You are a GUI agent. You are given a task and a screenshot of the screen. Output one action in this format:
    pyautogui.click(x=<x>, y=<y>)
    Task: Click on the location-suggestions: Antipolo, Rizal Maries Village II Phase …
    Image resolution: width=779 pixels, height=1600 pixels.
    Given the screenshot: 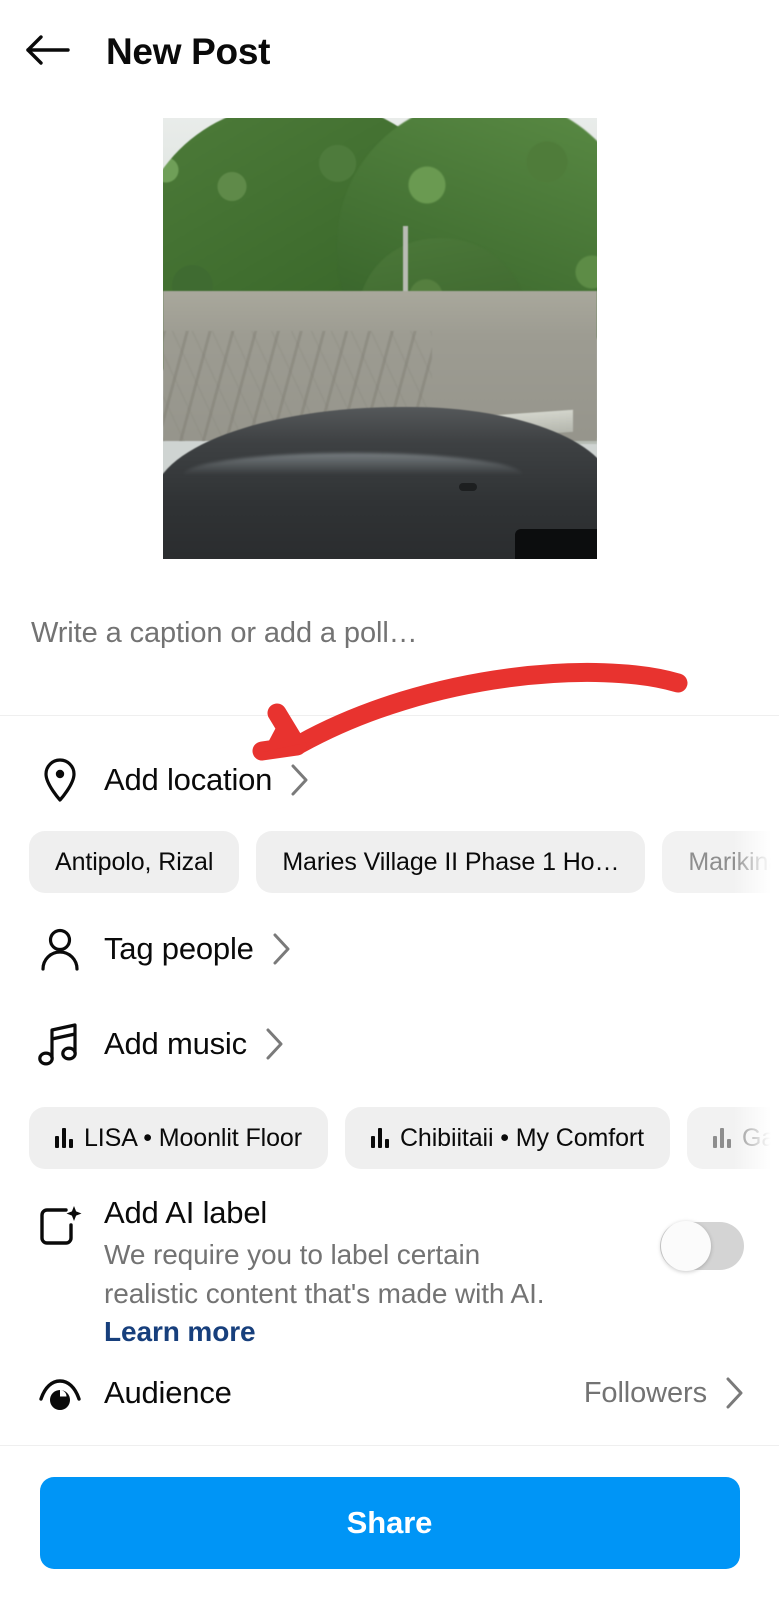 What is the action you would take?
    pyautogui.click(x=389, y=862)
    